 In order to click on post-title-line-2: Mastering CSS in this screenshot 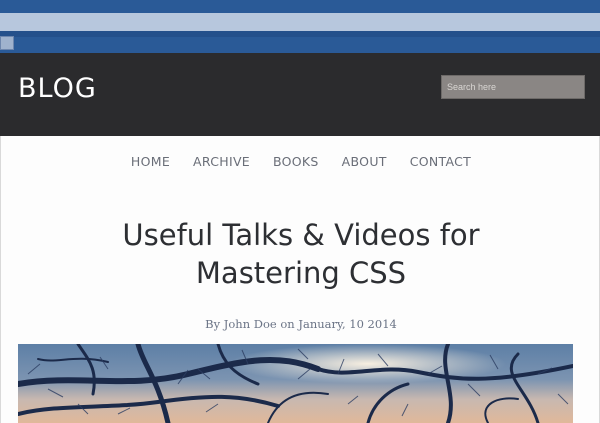, I will do `click(301, 273)`.